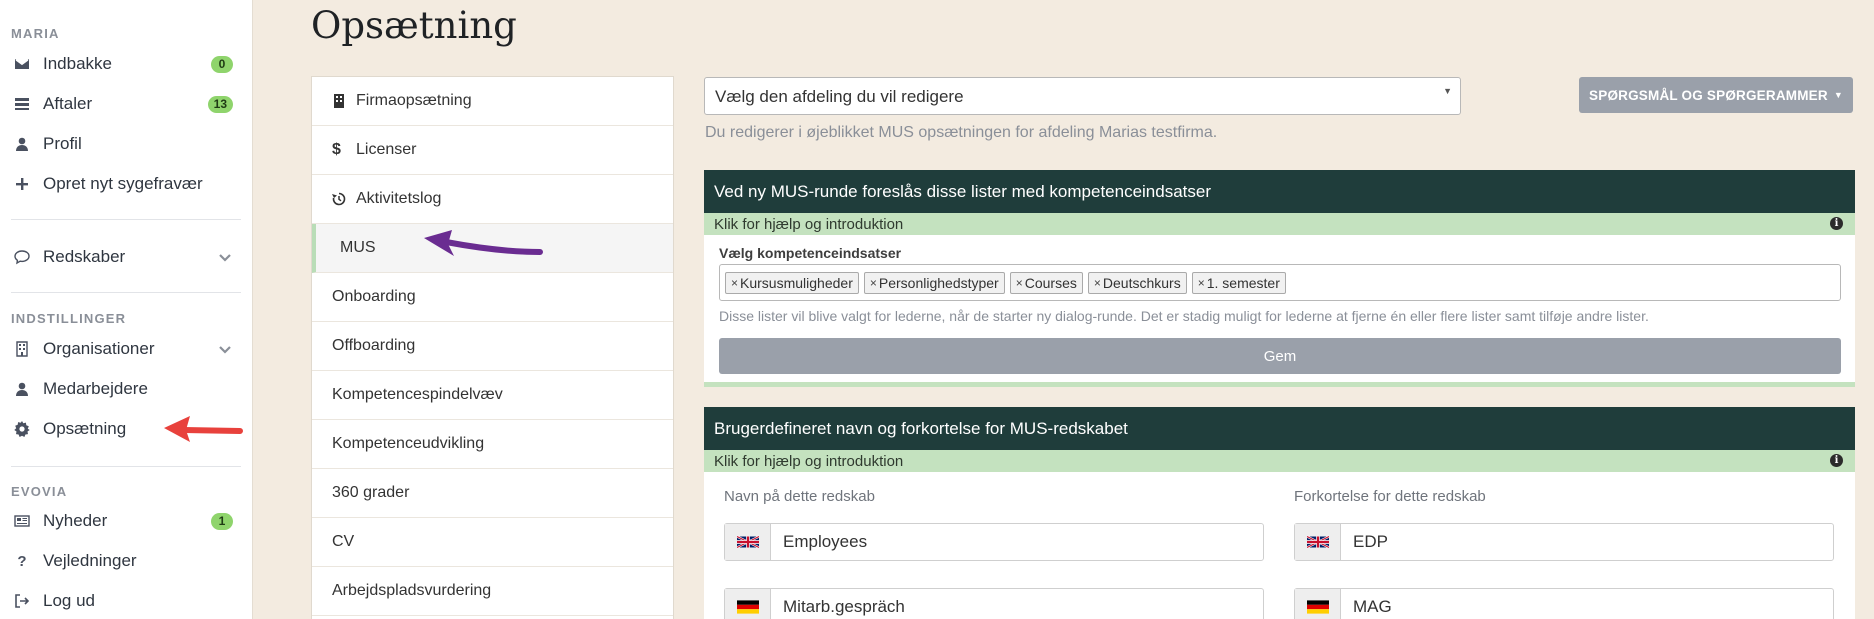 The image size is (1874, 619). What do you see at coordinates (1838, 95) in the screenshot?
I see `caret-down-icon: ▼` at bounding box center [1838, 95].